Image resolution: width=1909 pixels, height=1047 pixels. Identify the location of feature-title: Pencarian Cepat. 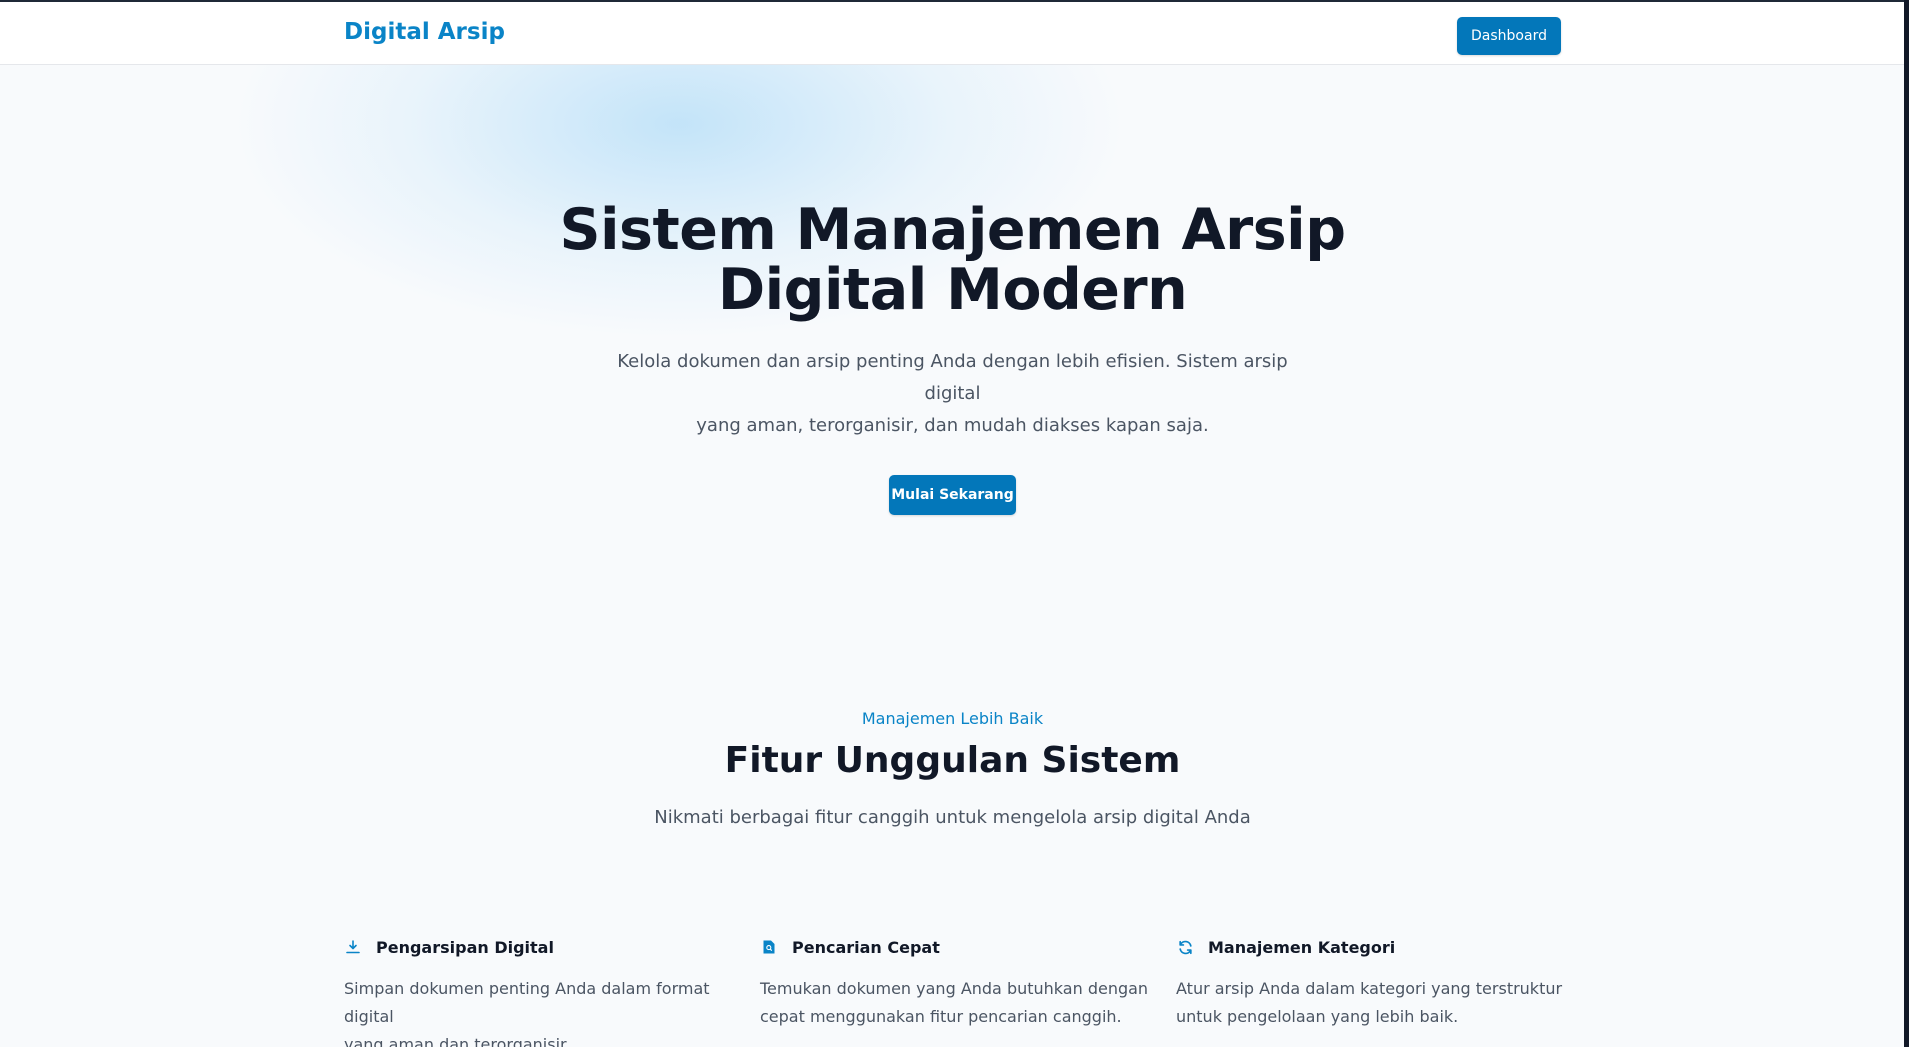
(866, 947).